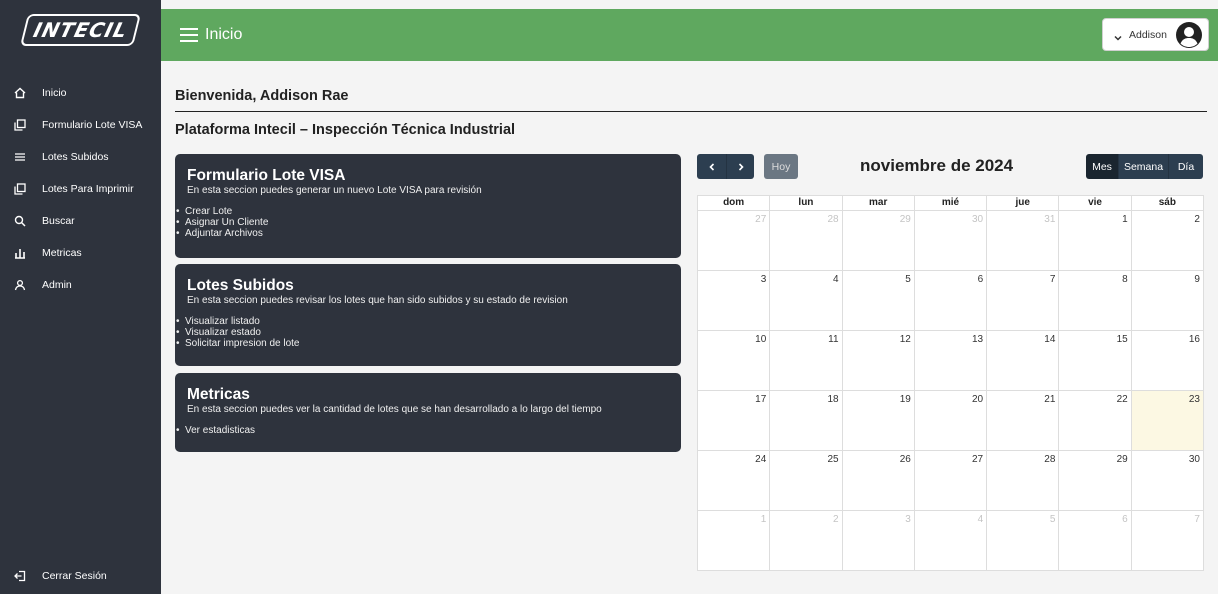  I want to click on sidebar-item-lotes-para-imprimir: Lotes Para Imprimir, so click(80, 189).